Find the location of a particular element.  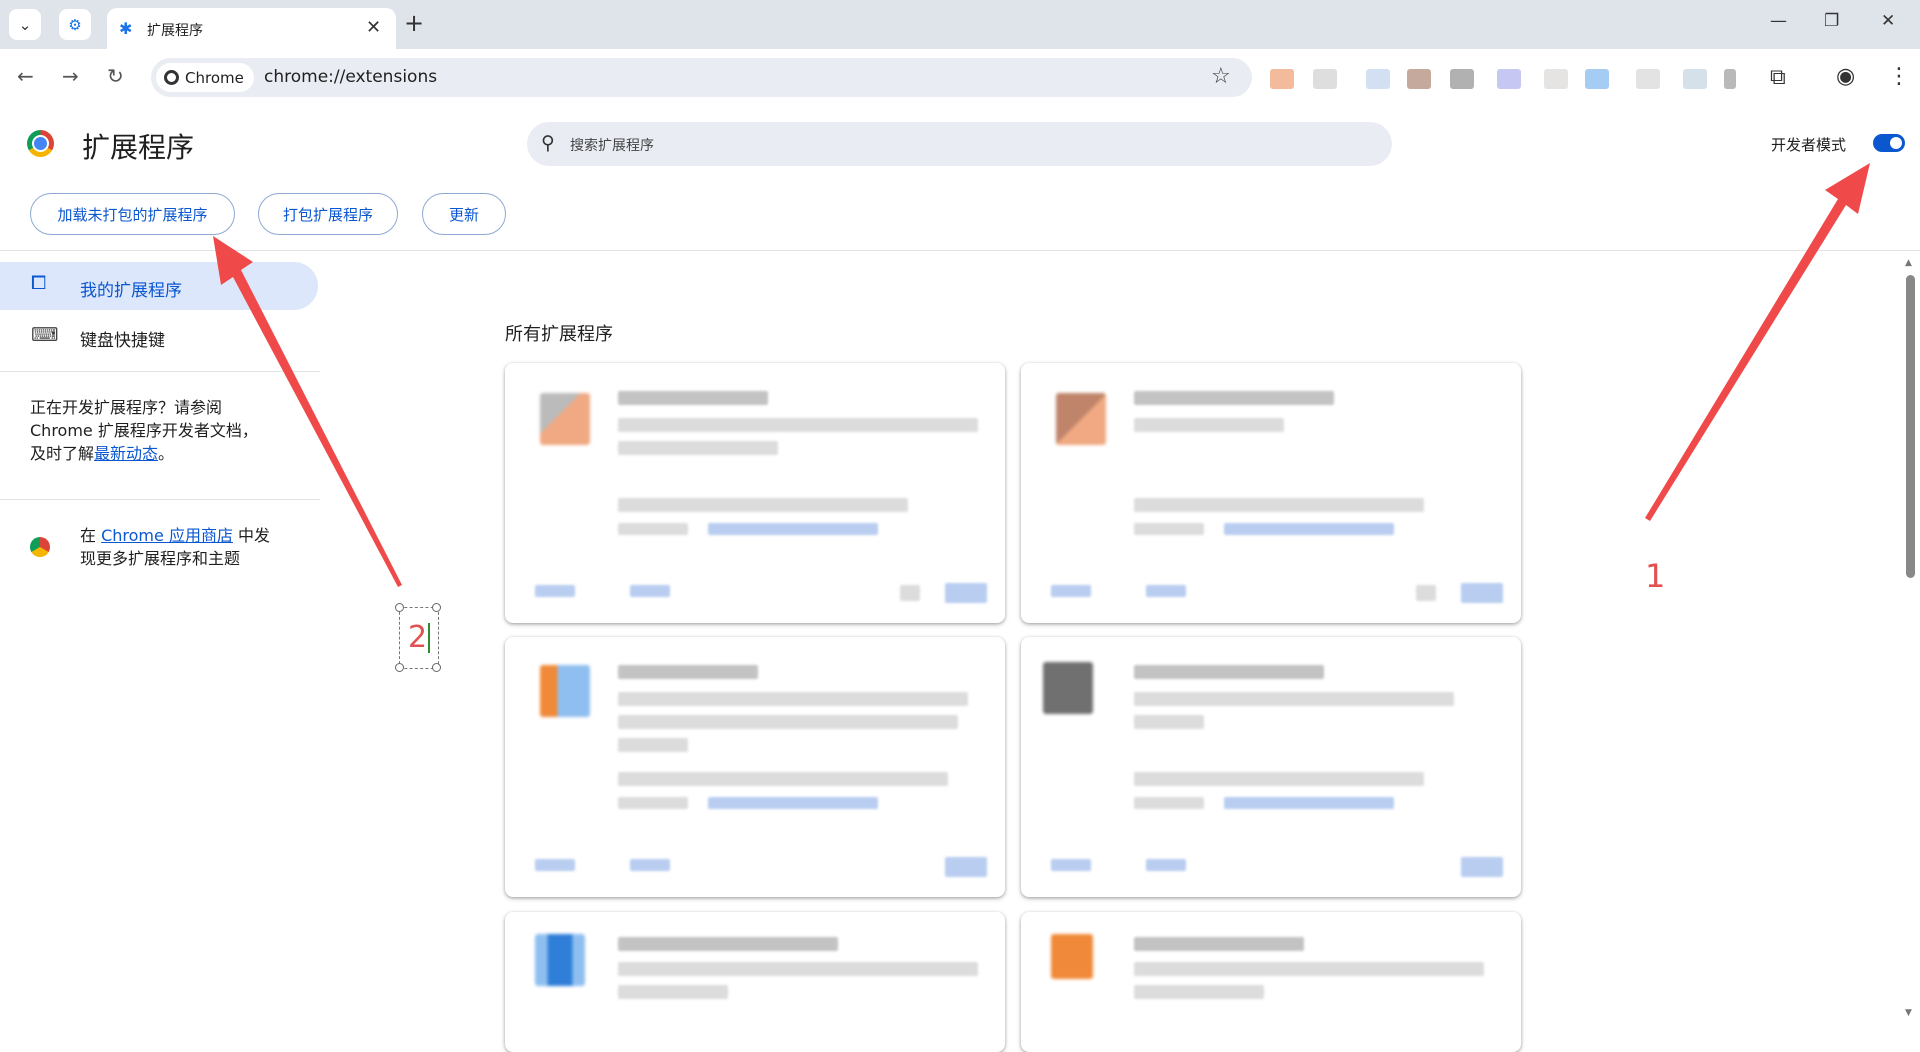

annotation-label-2: 2 is located at coordinates (418, 637).